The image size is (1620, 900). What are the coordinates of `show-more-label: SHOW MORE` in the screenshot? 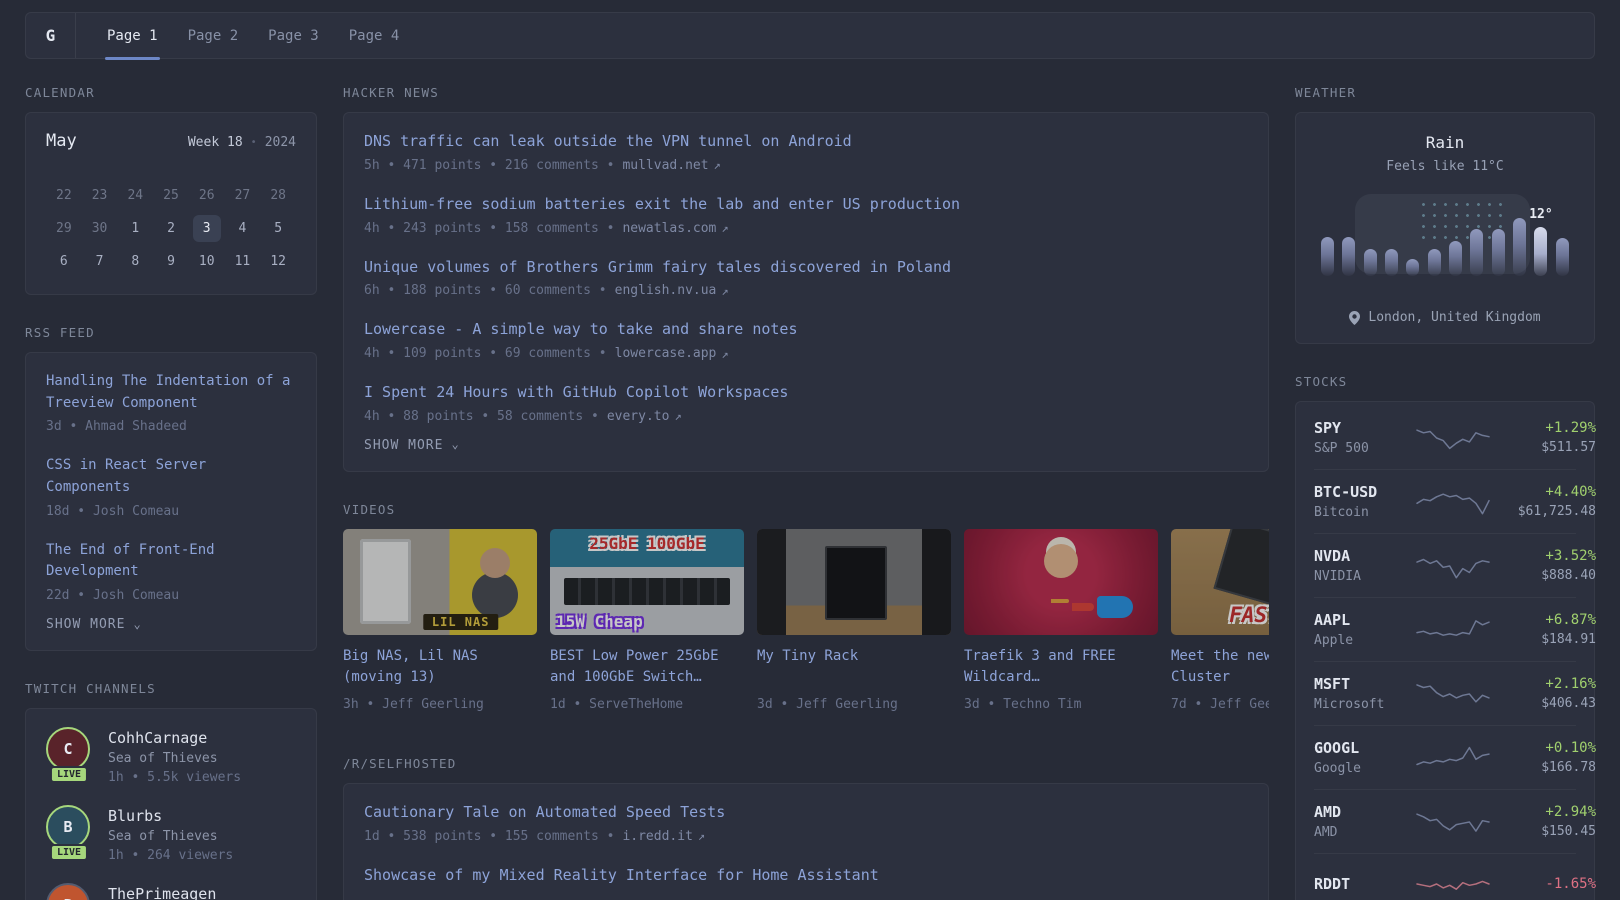 It's located at (404, 445).